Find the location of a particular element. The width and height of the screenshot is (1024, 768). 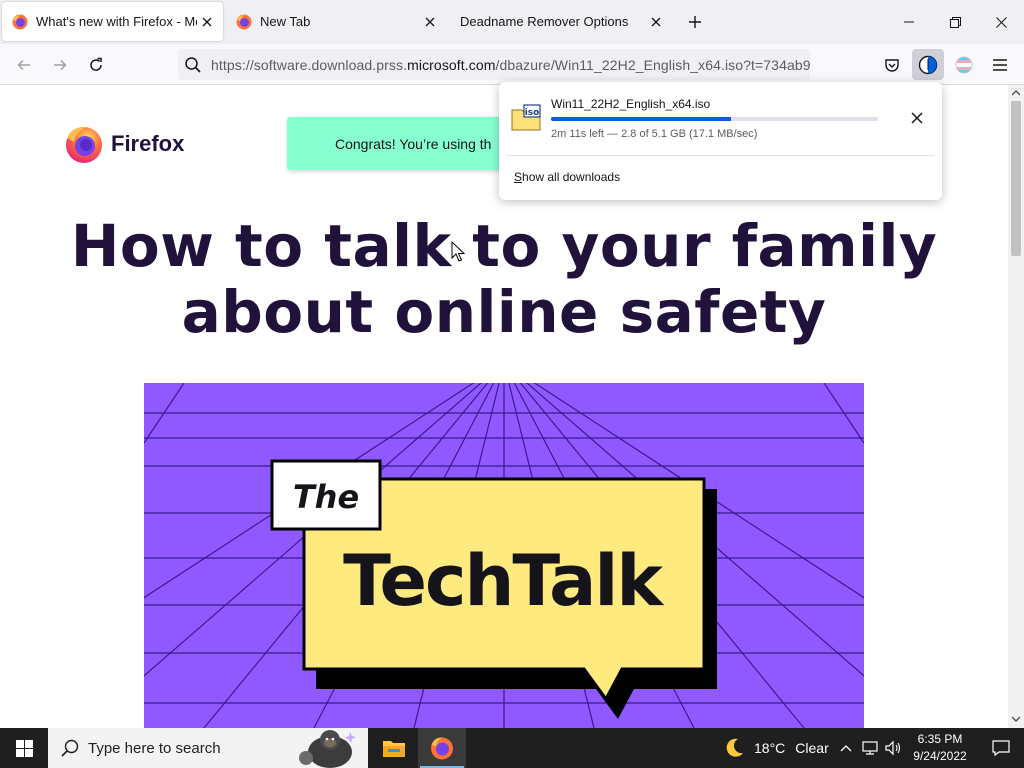

reload-button is located at coordinates (96, 65).